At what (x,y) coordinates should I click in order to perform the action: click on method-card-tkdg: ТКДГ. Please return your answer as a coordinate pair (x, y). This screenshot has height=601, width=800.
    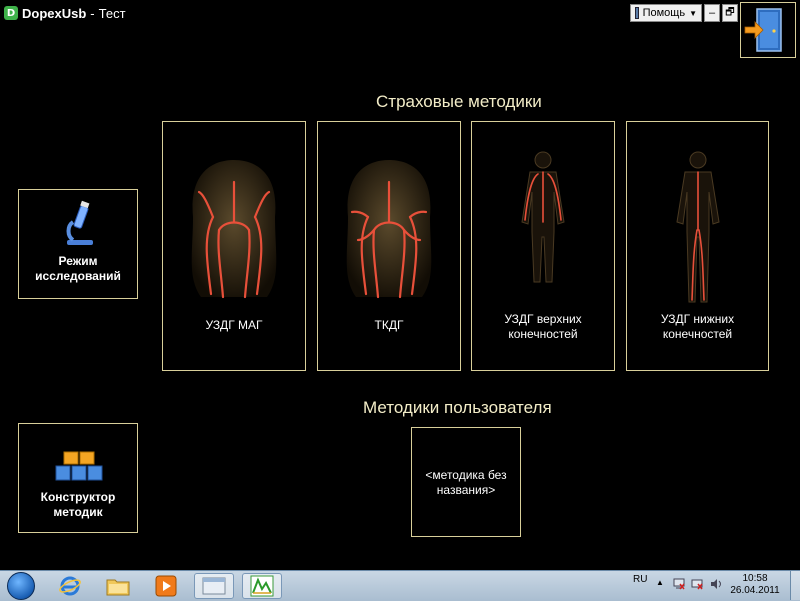
    Looking at the image, I should click on (389, 246).